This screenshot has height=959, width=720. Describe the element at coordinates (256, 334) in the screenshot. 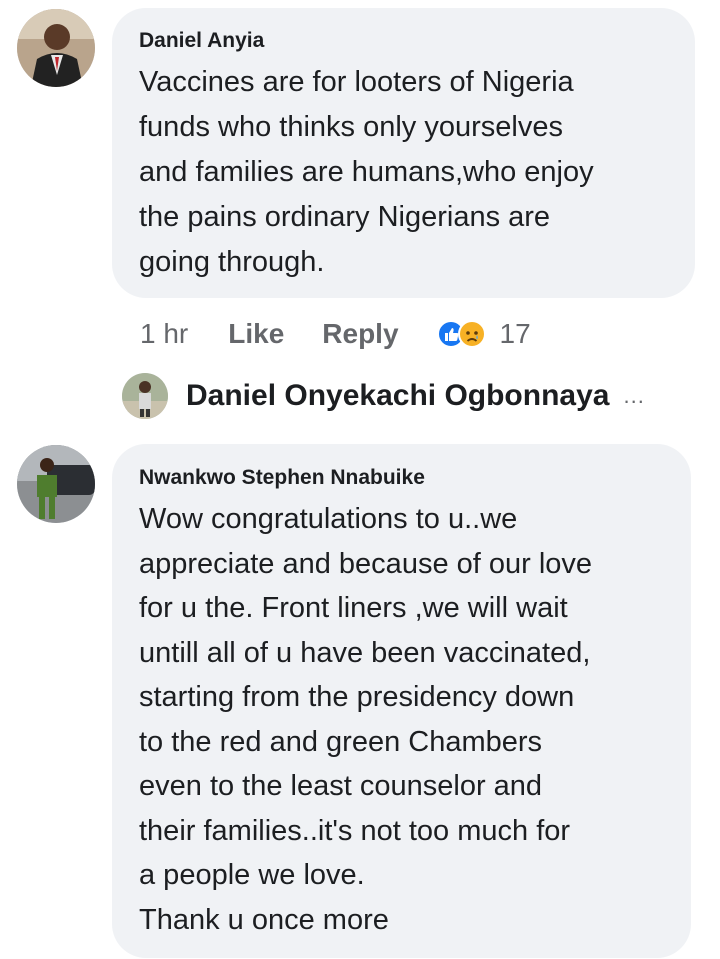

I see `like-button: Like` at that location.